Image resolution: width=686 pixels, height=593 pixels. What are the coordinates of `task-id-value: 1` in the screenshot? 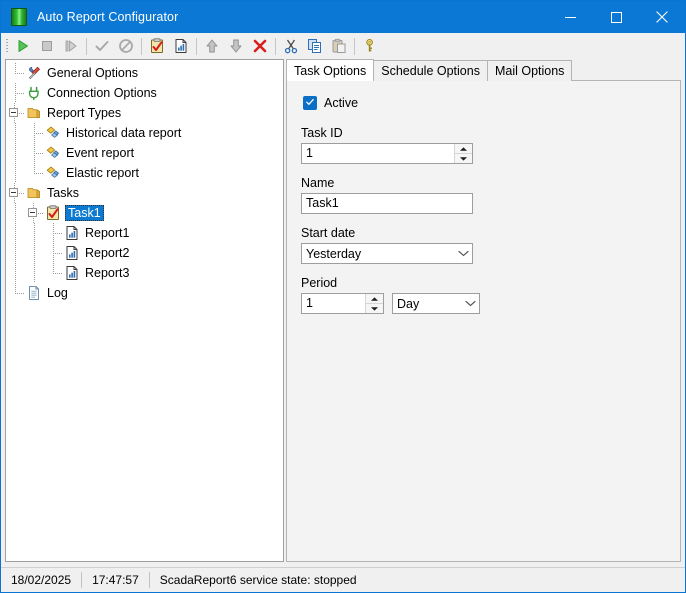 It's located at (378, 153).